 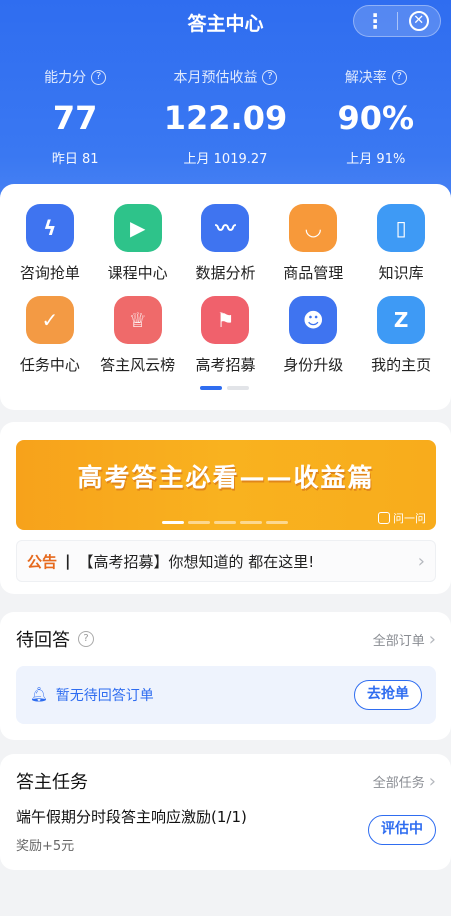 I want to click on stat-sub: 上月 1019.27, so click(x=225, y=159).